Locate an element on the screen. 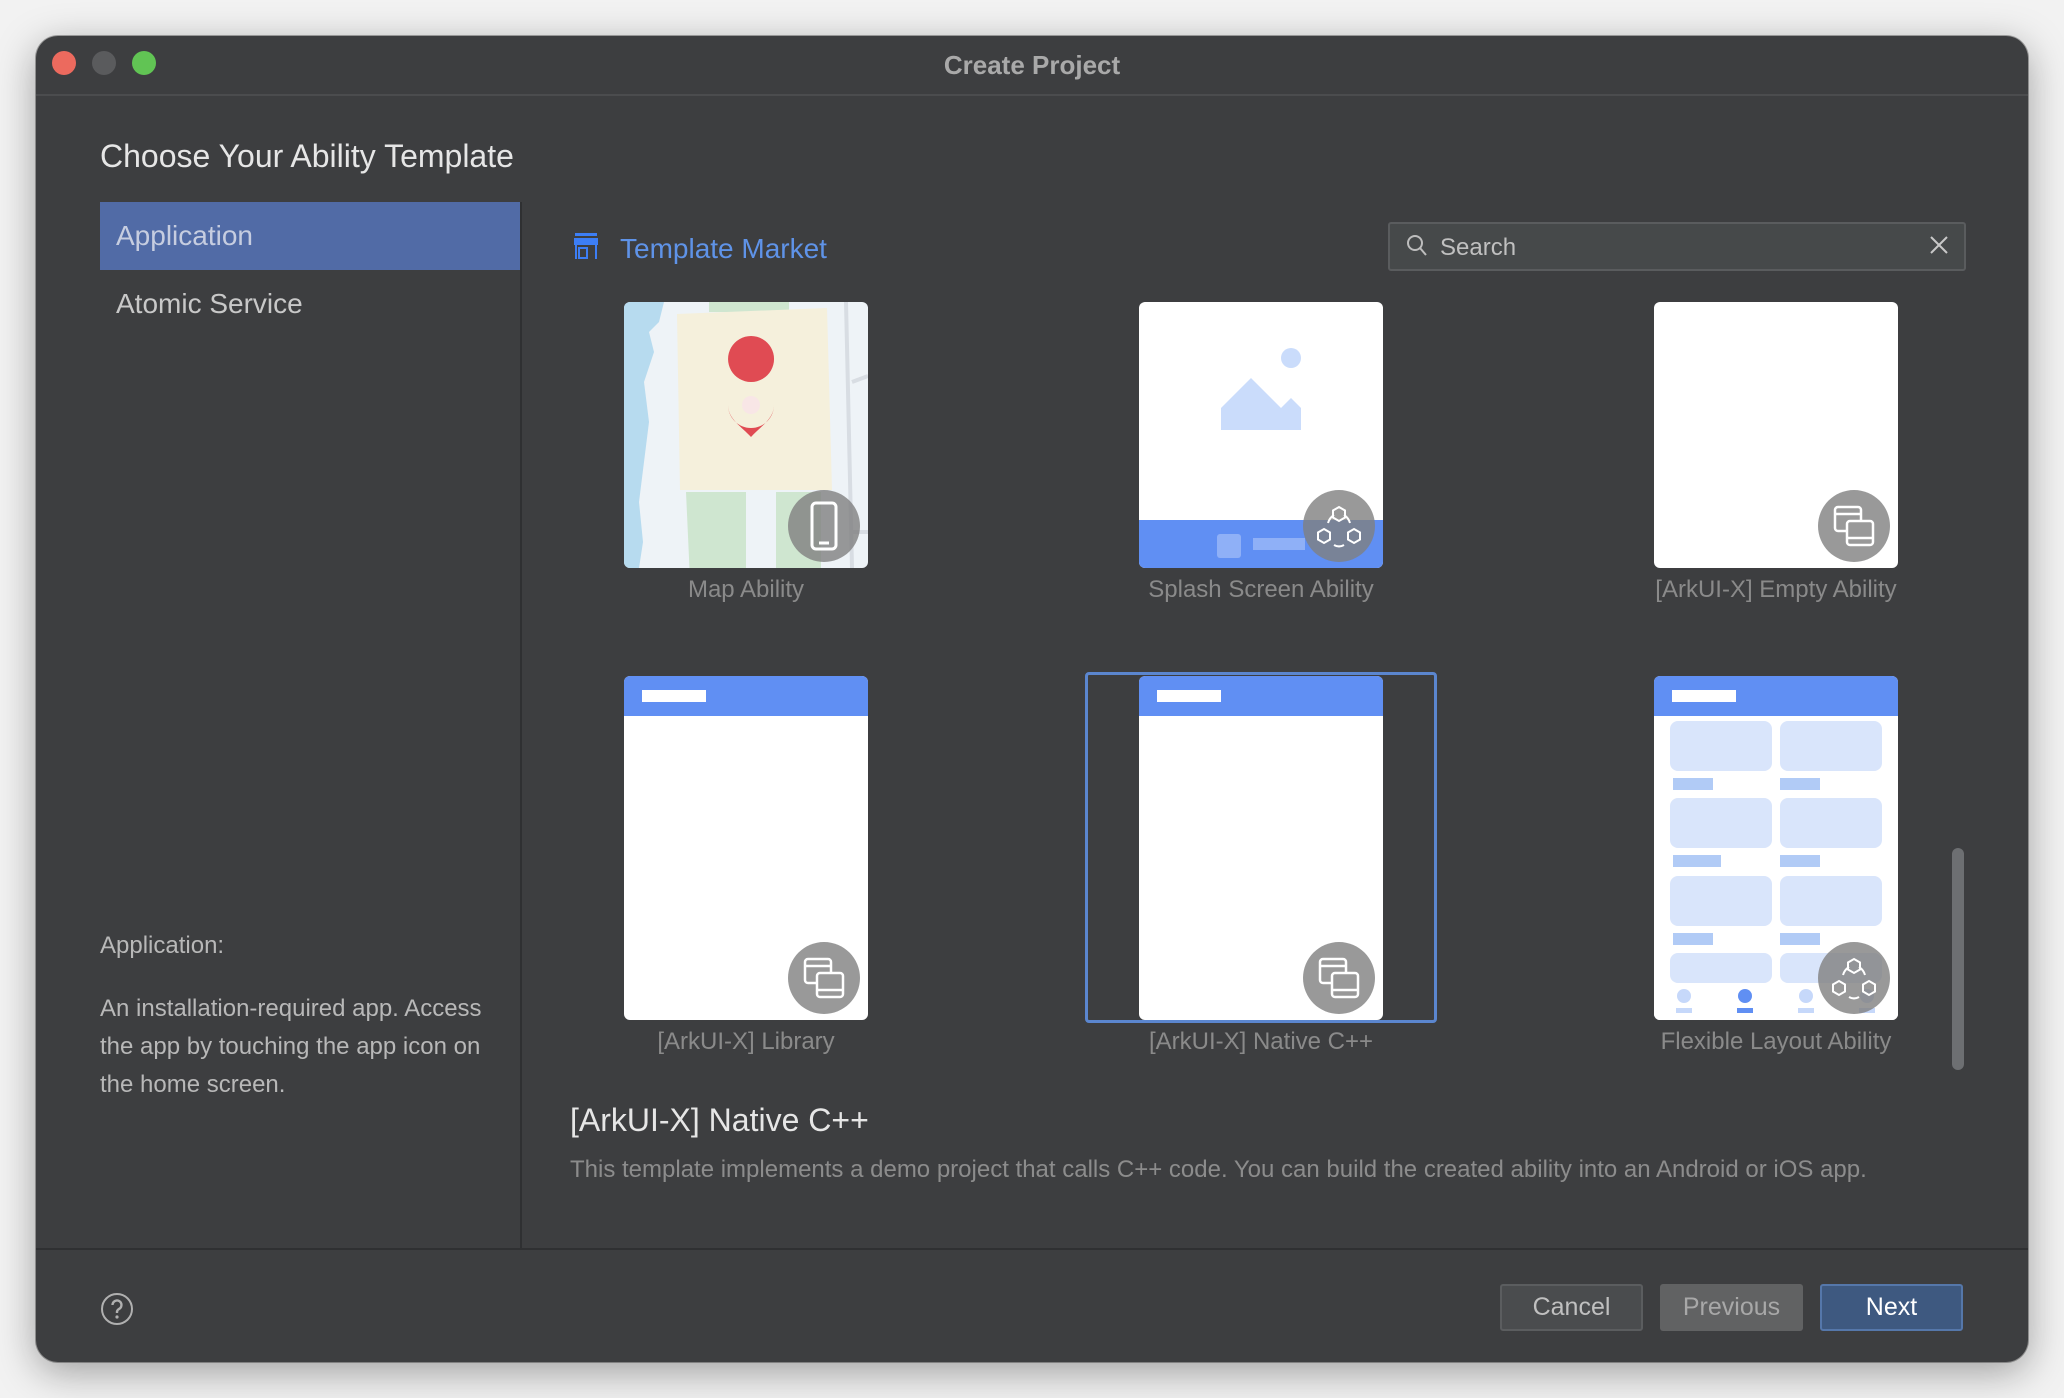 This screenshot has height=1398, width=2064. library-thumbnail is located at coordinates (746, 848).